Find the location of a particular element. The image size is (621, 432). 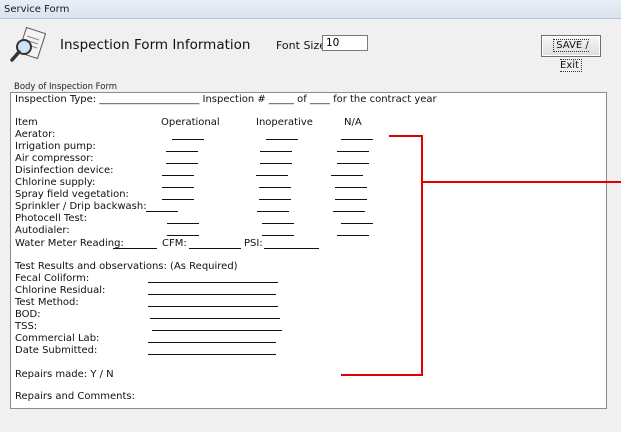

water-meter-label: Water Meter Reading: is located at coordinates (69, 243).